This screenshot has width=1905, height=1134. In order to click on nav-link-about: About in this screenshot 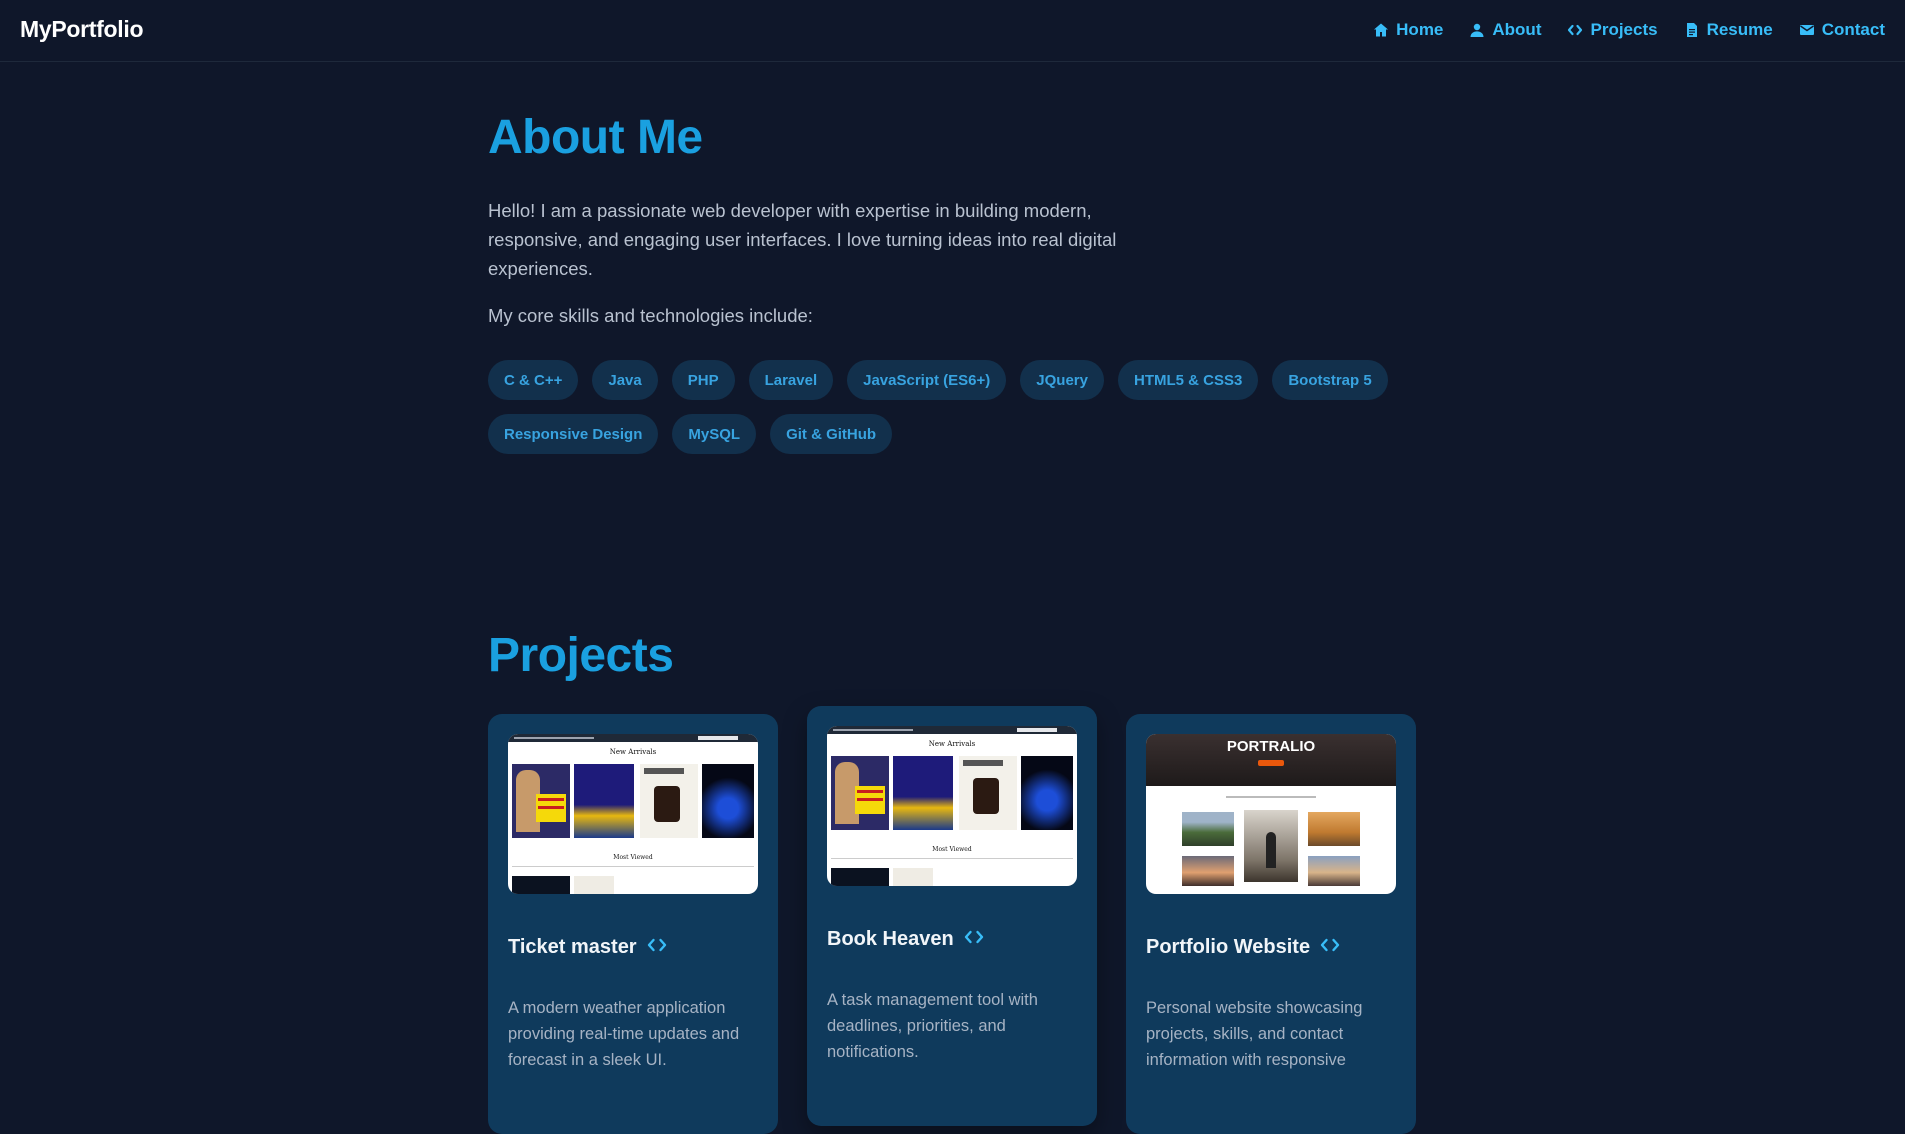, I will do `click(1505, 30)`.